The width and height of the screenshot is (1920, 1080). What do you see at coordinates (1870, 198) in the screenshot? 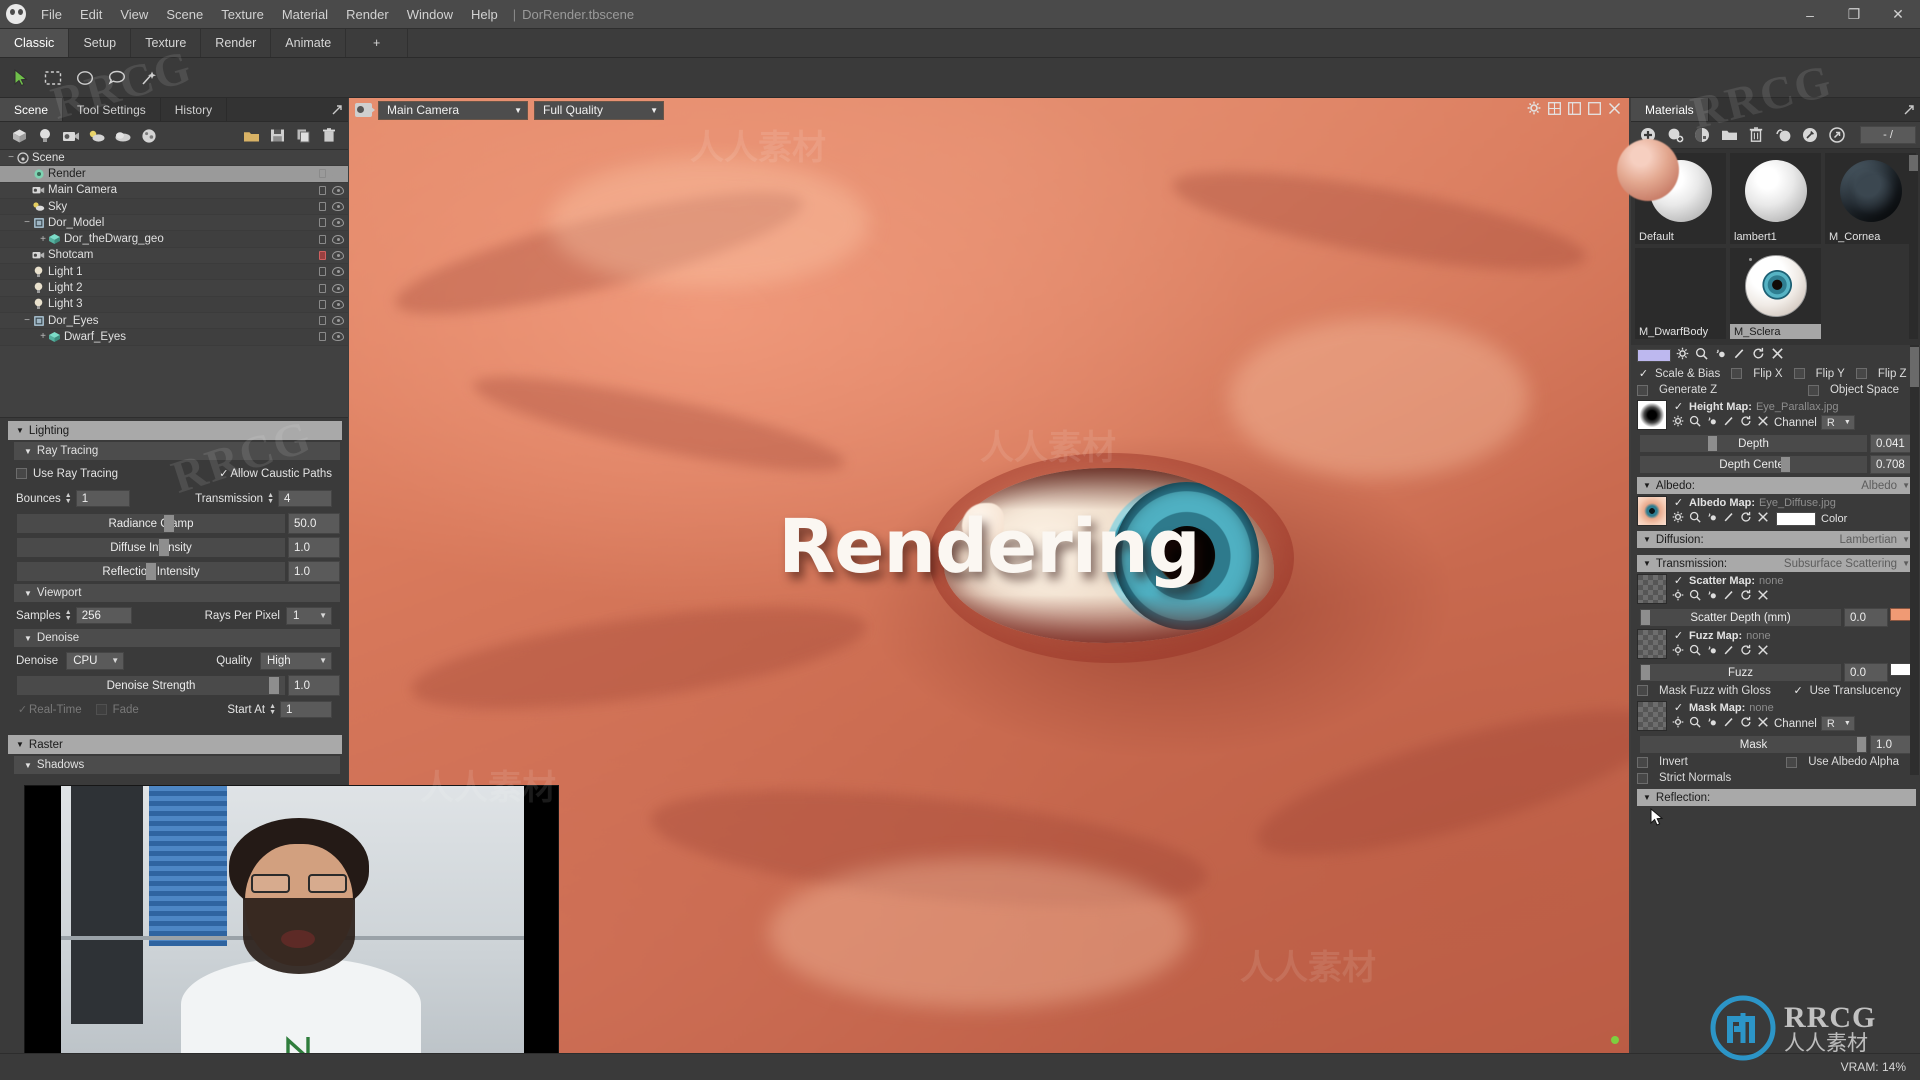
I see `material-item-m_cornea: M_Cornea` at bounding box center [1870, 198].